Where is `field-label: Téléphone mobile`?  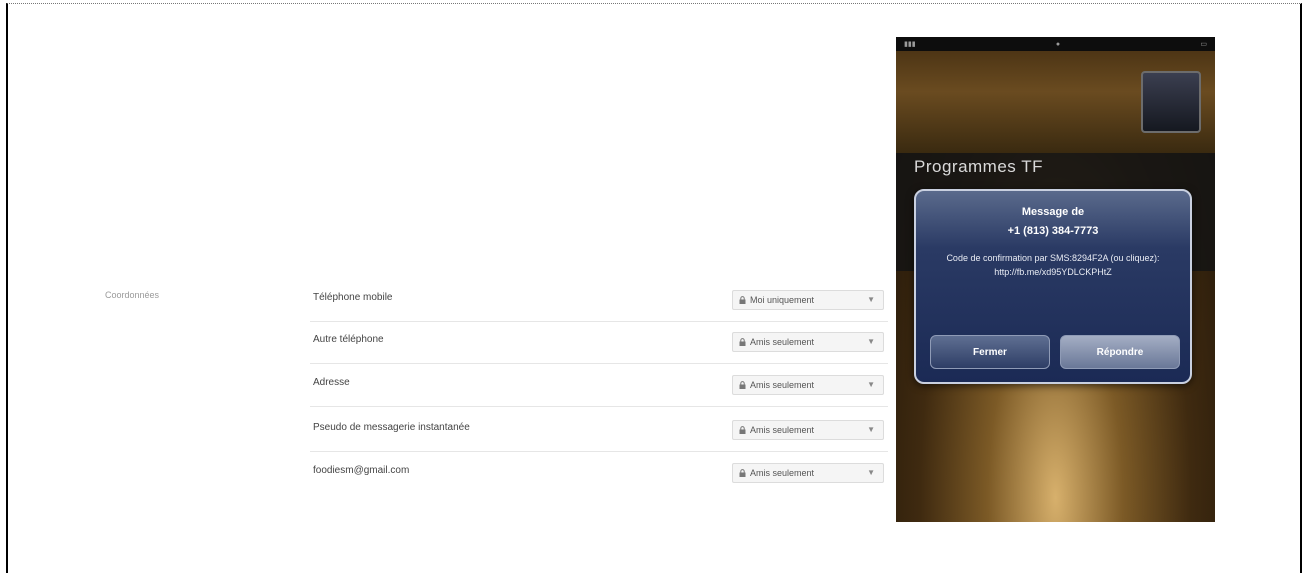 field-label: Téléphone mobile is located at coordinates (353, 297).